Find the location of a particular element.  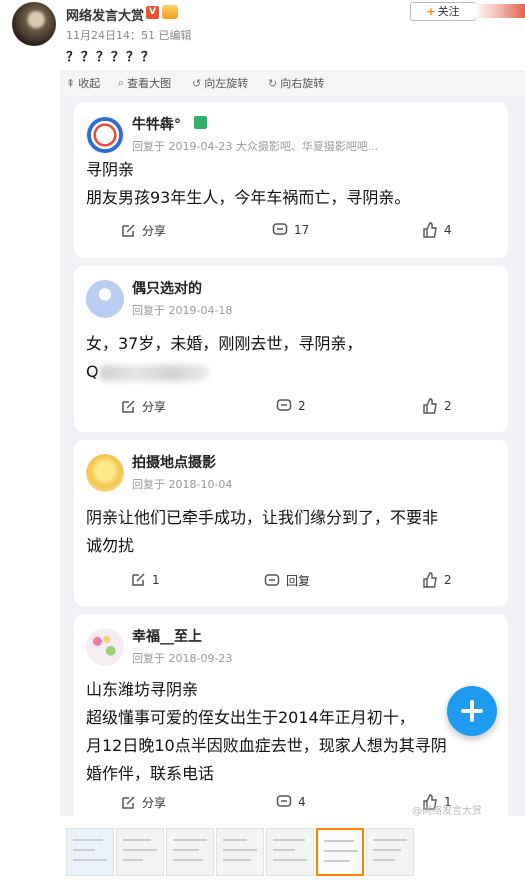

view-large-label: 查看大图 is located at coordinates (149, 83).